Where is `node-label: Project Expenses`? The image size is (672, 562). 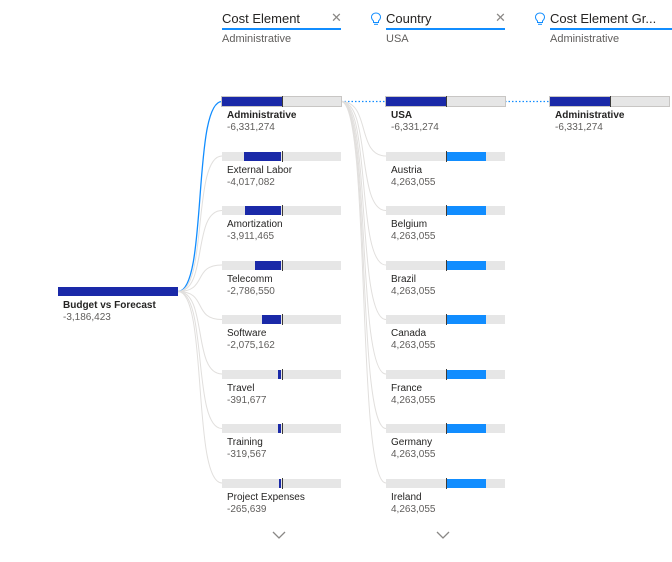 node-label: Project Expenses is located at coordinates (266, 497).